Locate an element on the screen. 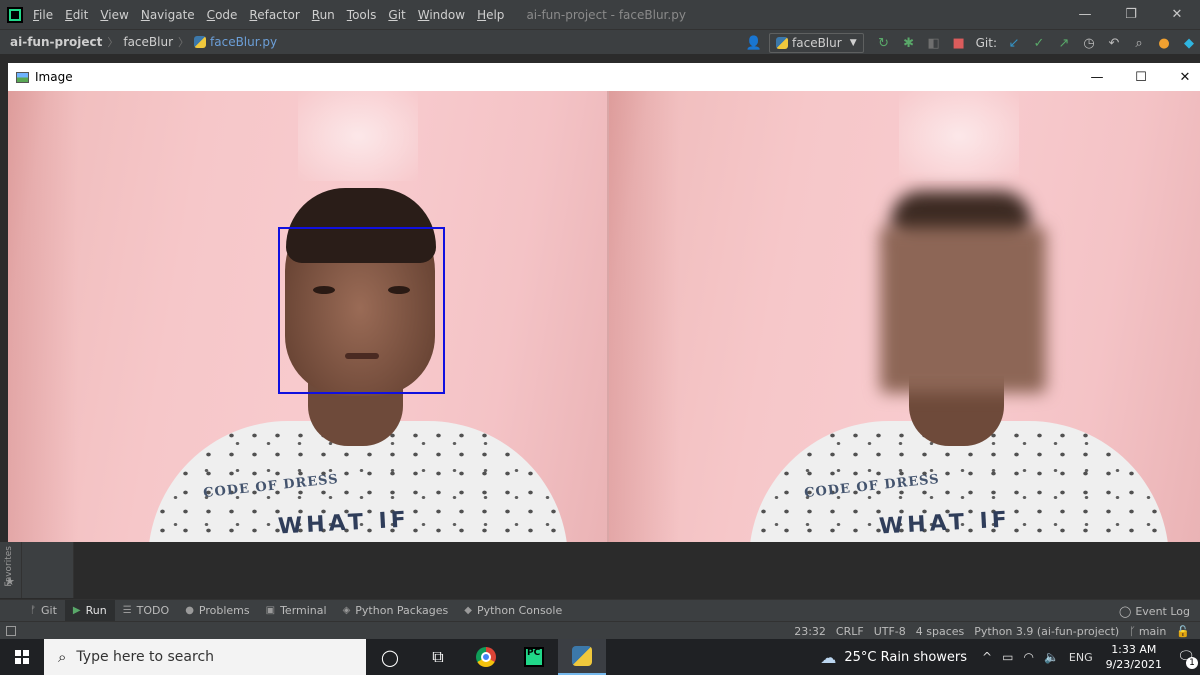 The width and height of the screenshot is (1200, 675). coverage-icon: ◧ is located at coordinates (934, 43).